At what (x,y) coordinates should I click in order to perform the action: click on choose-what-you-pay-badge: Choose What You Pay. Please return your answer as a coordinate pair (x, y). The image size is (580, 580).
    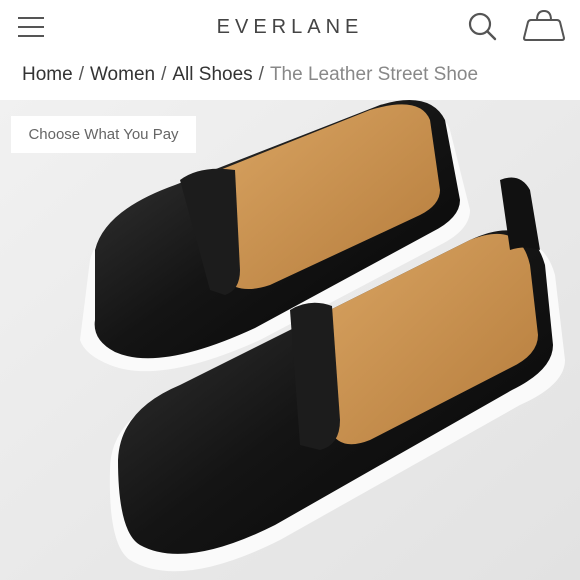
    Looking at the image, I should click on (103, 134).